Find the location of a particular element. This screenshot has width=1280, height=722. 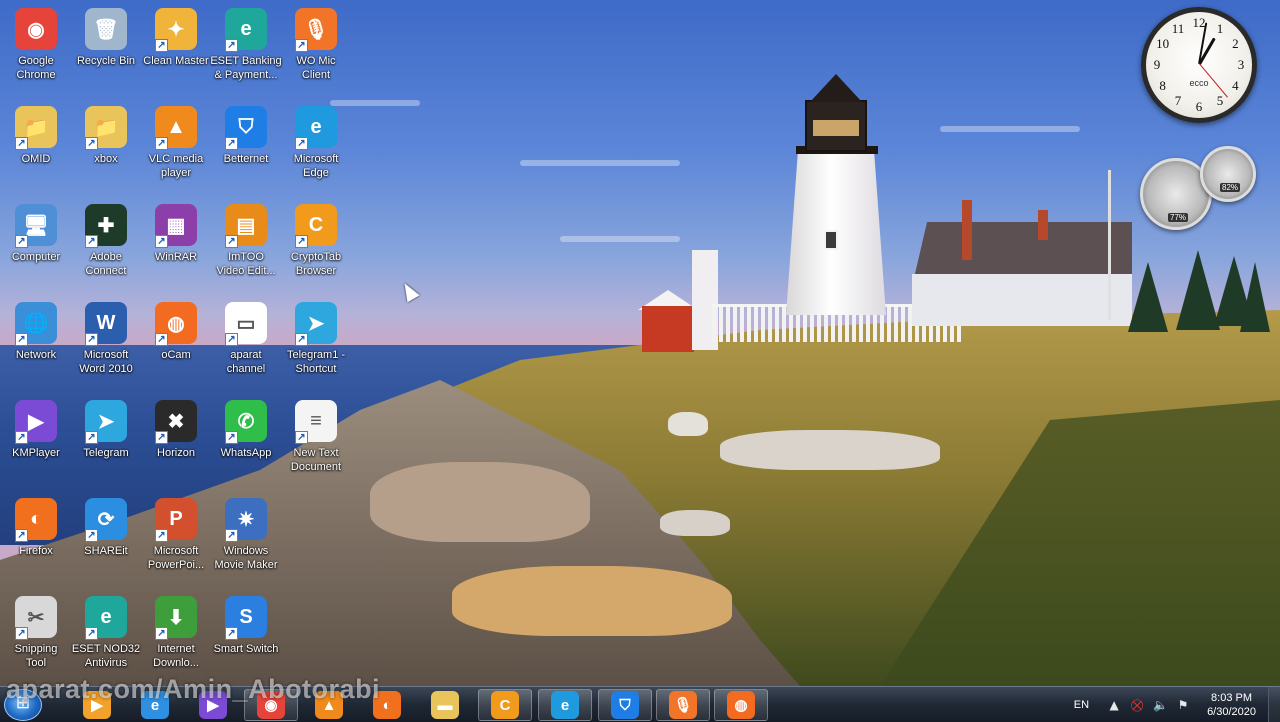

desktop-icon: ▲ ↗ VLC media player is located at coordinates (176, 148).